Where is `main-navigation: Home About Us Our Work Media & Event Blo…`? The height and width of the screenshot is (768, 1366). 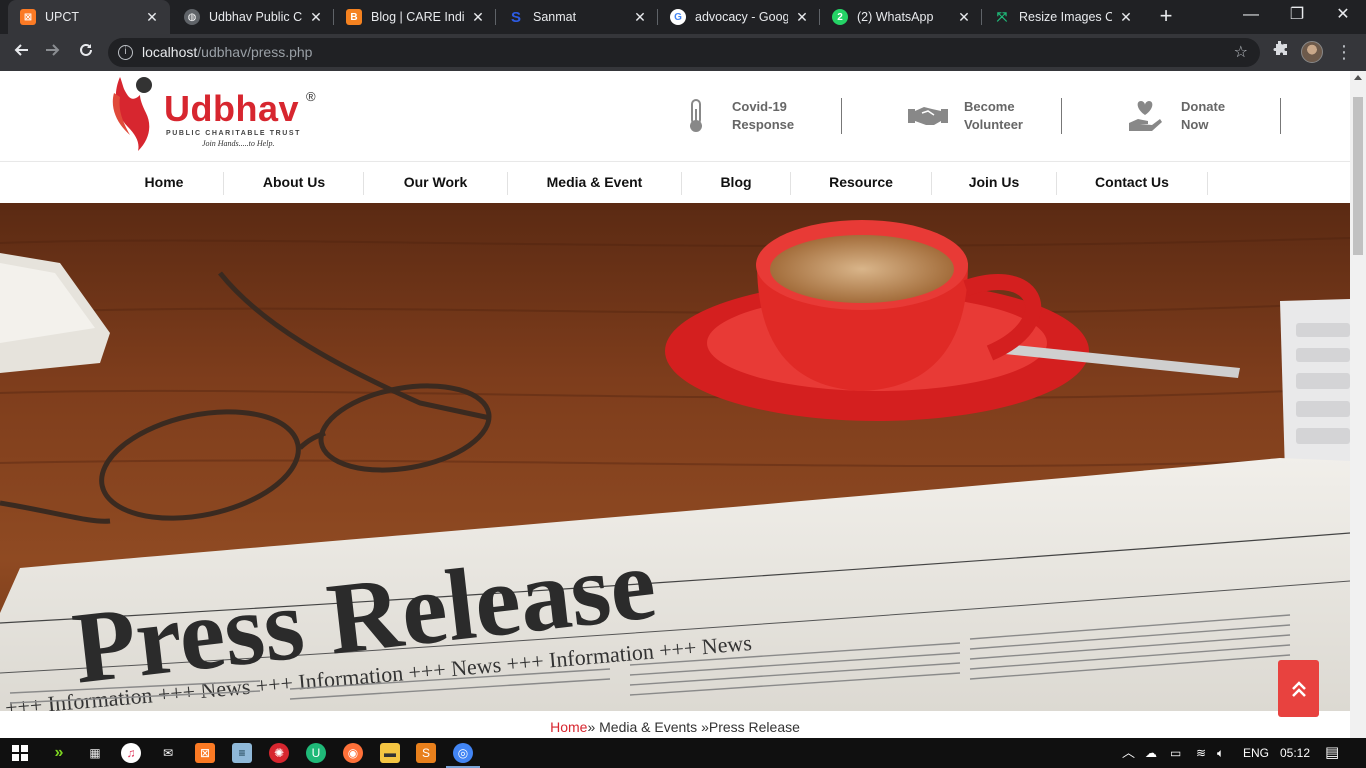
main-navigation: Home About Us Our Work Media & Event Blo… is located at coordinates (675, 182).